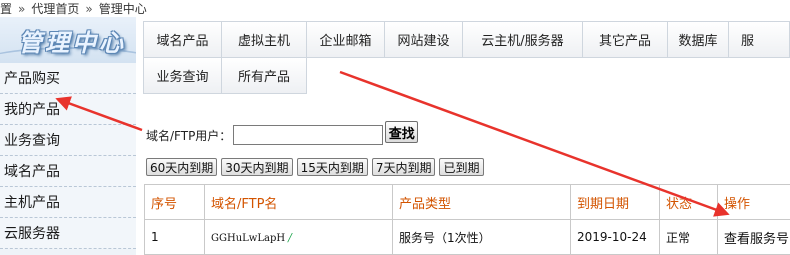 This screenshot has height=255, width=790. What do you see at coordinates (68, 140) in the screenshot?
I see `sidebar-item-business-query: 业务查询` at bounding box center [68, 140].